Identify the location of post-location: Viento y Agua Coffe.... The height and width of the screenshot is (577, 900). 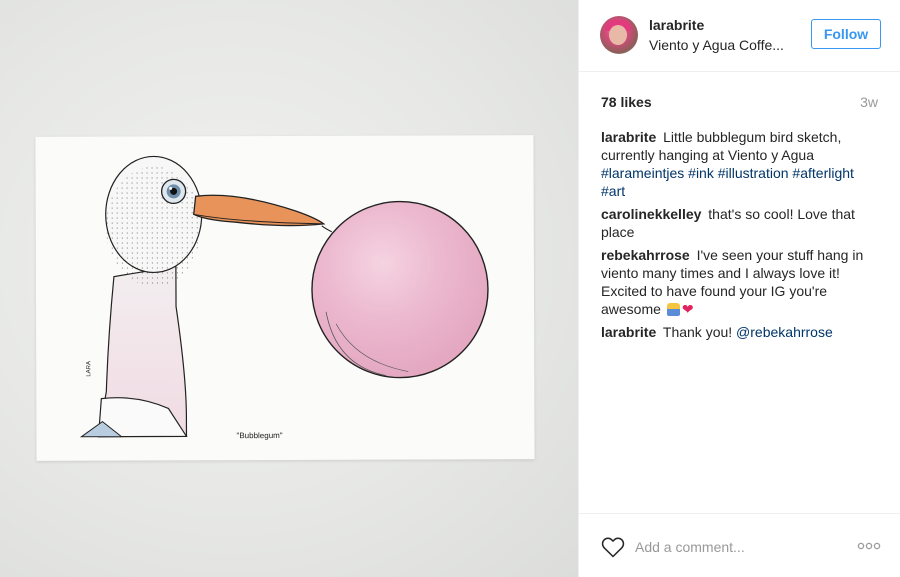
(716, 45).